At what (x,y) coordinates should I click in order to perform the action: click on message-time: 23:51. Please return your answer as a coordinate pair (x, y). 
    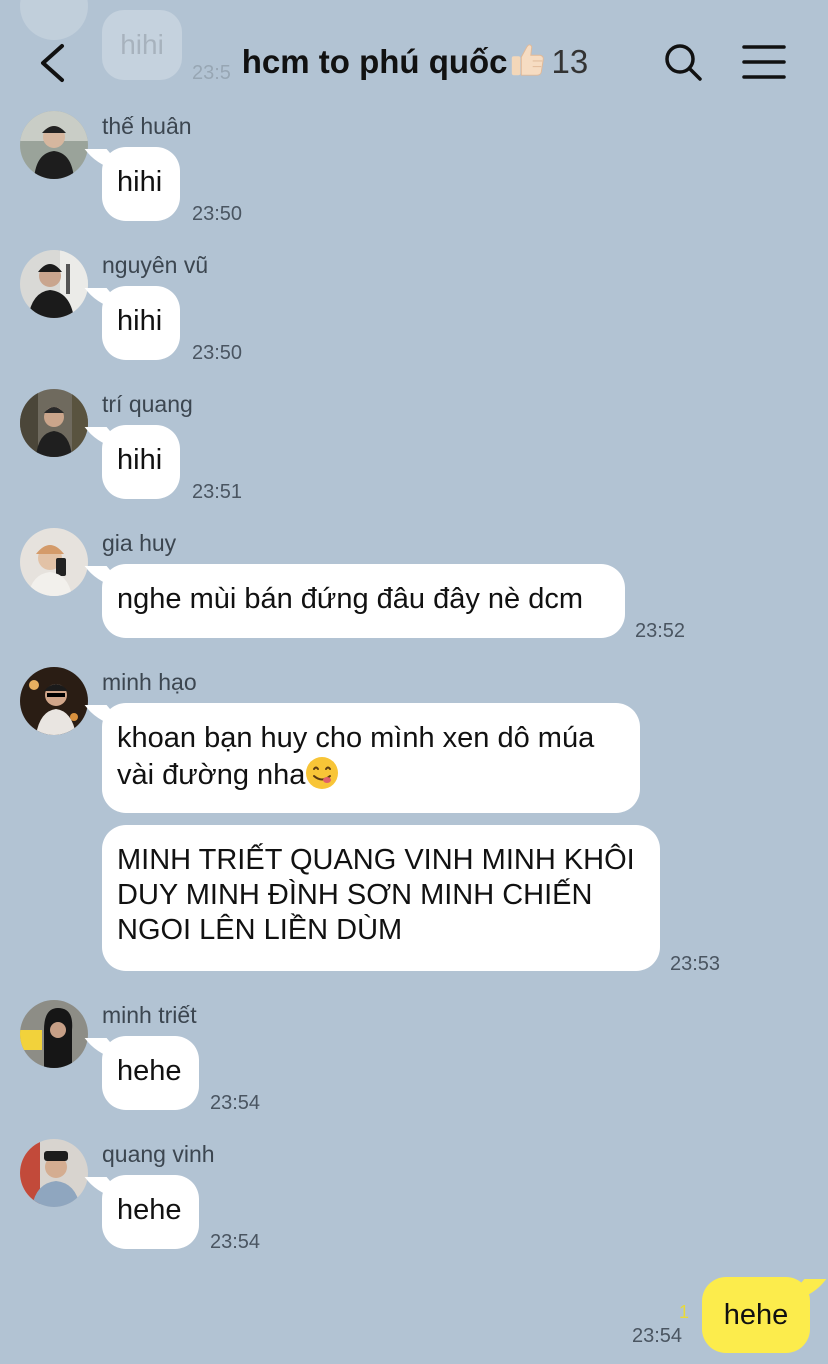
    Looking at the image, I should click on (217, 492).